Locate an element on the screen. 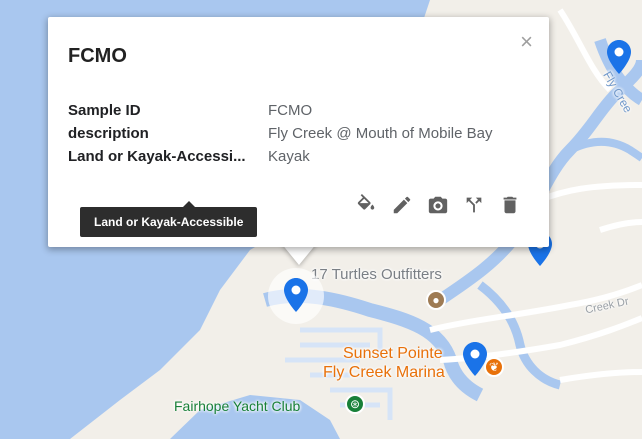 The image size is (642, 439). fly-creek-marina-label: Fly Creek Marina is located at coordinates (384, 373).